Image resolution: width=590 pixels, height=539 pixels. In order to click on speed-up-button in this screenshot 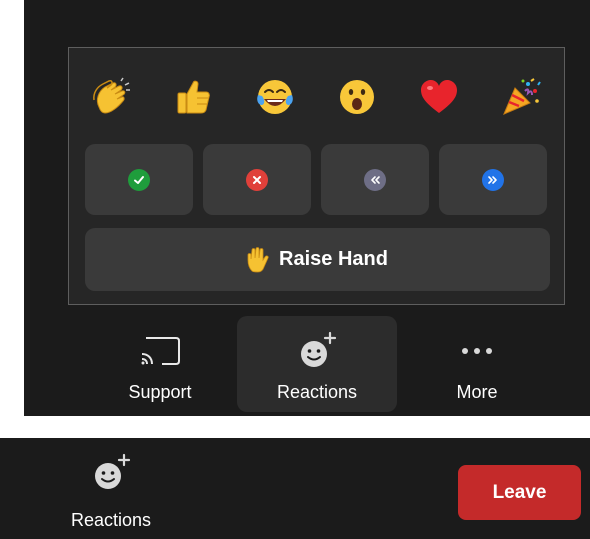, I will do `click(493, 179)`.